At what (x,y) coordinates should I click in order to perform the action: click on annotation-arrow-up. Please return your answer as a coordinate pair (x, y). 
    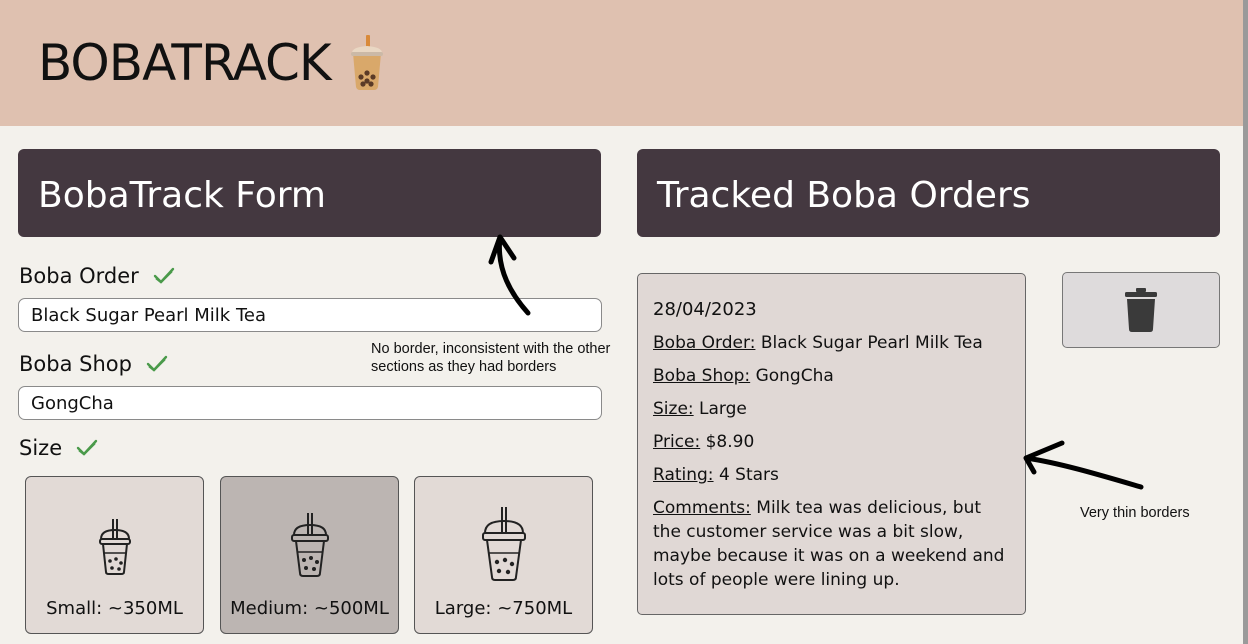
    Looking at the image, I should click on (509, 275).